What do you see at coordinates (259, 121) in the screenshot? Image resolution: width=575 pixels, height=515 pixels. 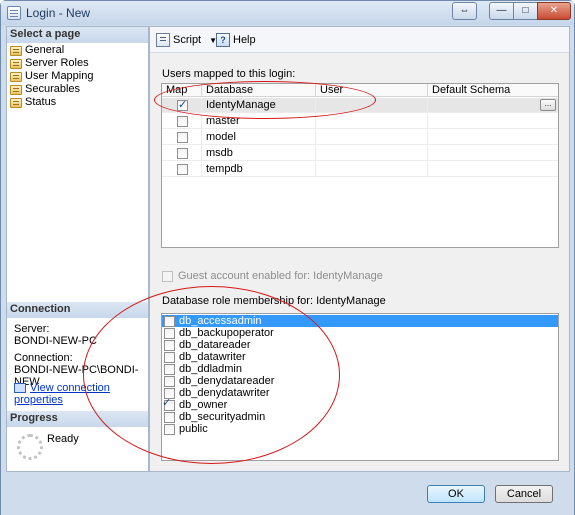 I see `database-cell: master` at bounding box center [259, 121].